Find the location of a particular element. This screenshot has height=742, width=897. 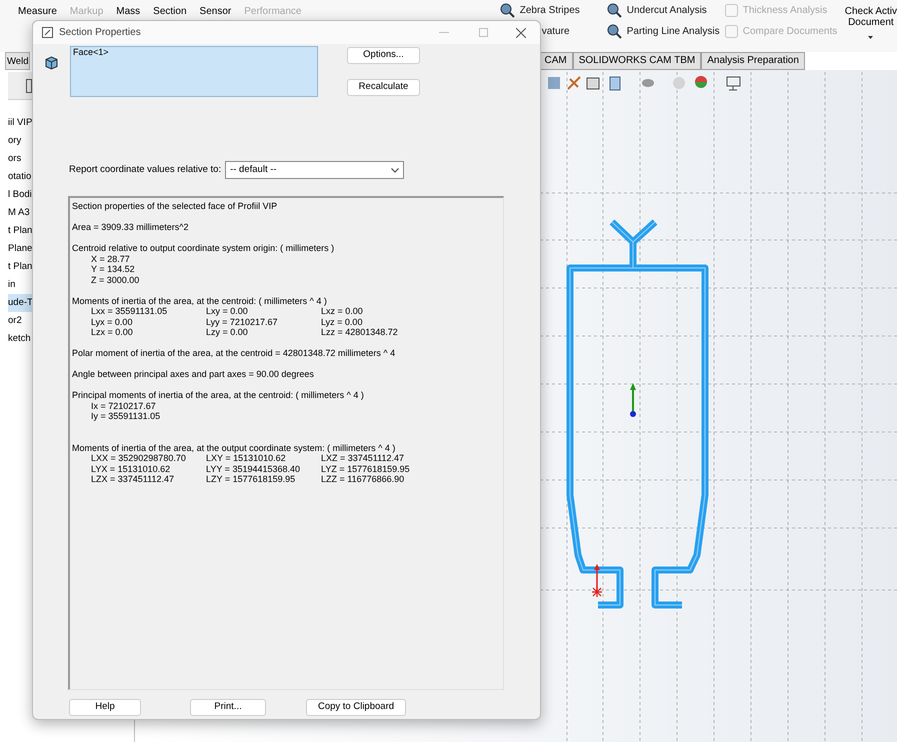

tab: Analysis Preparation is located at coordinates (753, 61).